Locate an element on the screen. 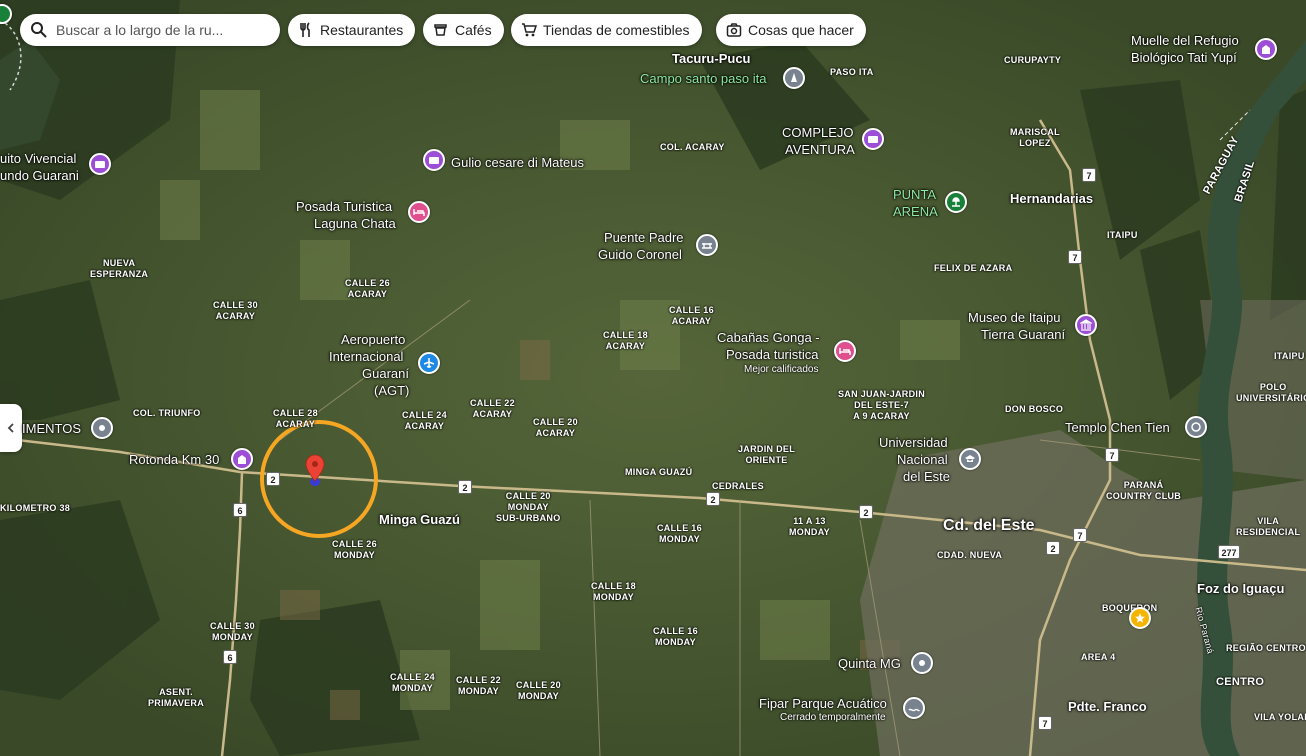  area-calle24-monday: CALLE 24 MONDAY is located at coordinates (412, 682).